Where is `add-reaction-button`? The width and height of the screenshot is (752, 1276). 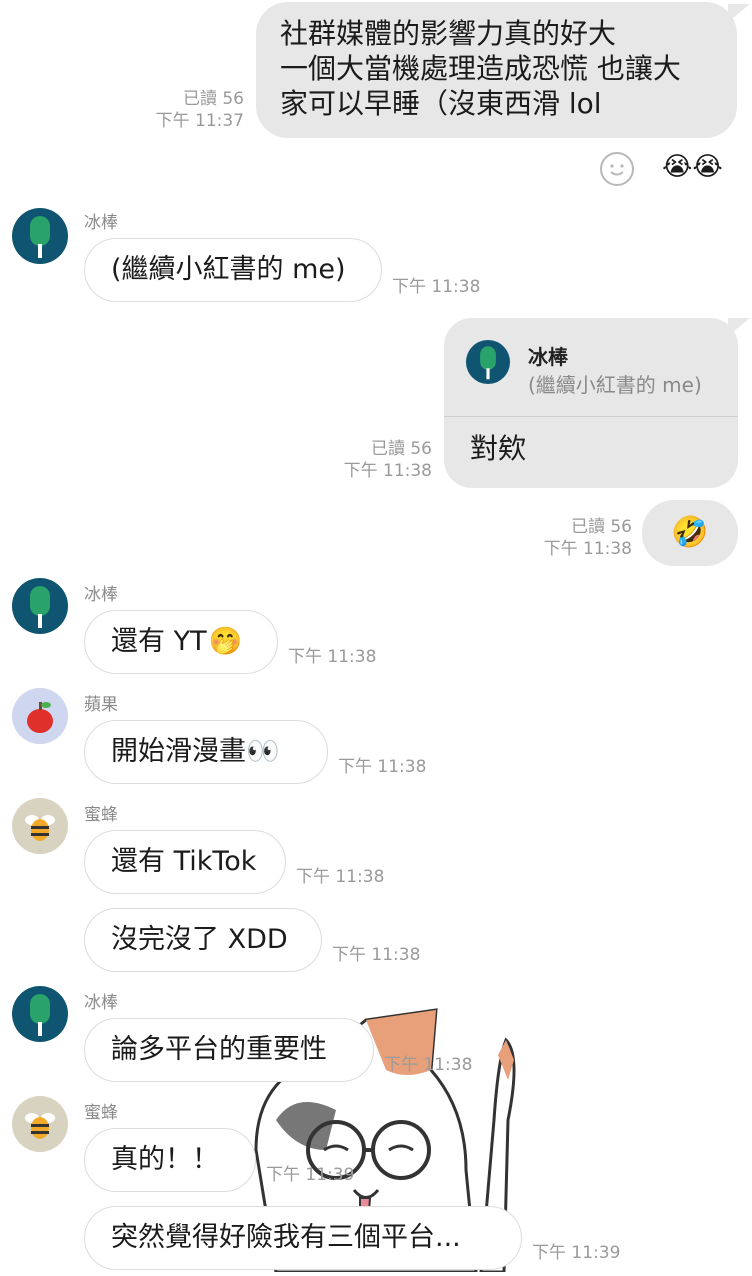 add-reaction-button is located at coordinates (617, 169).